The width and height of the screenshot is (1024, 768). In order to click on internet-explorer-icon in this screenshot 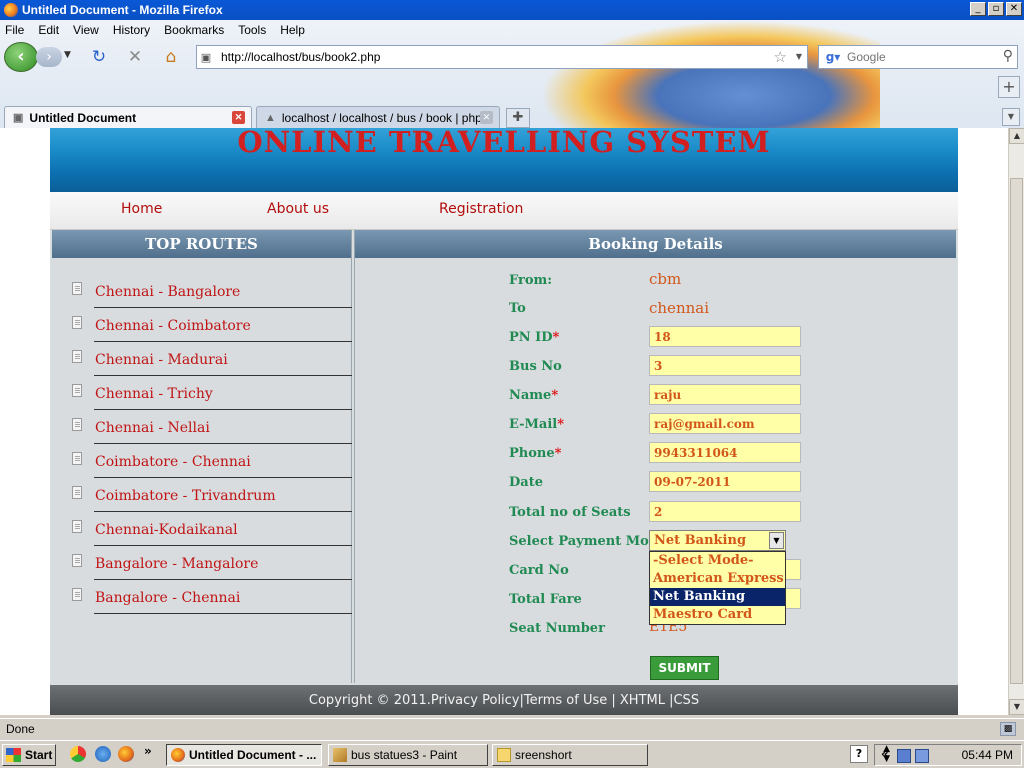, I will do `click(103, 754)`.